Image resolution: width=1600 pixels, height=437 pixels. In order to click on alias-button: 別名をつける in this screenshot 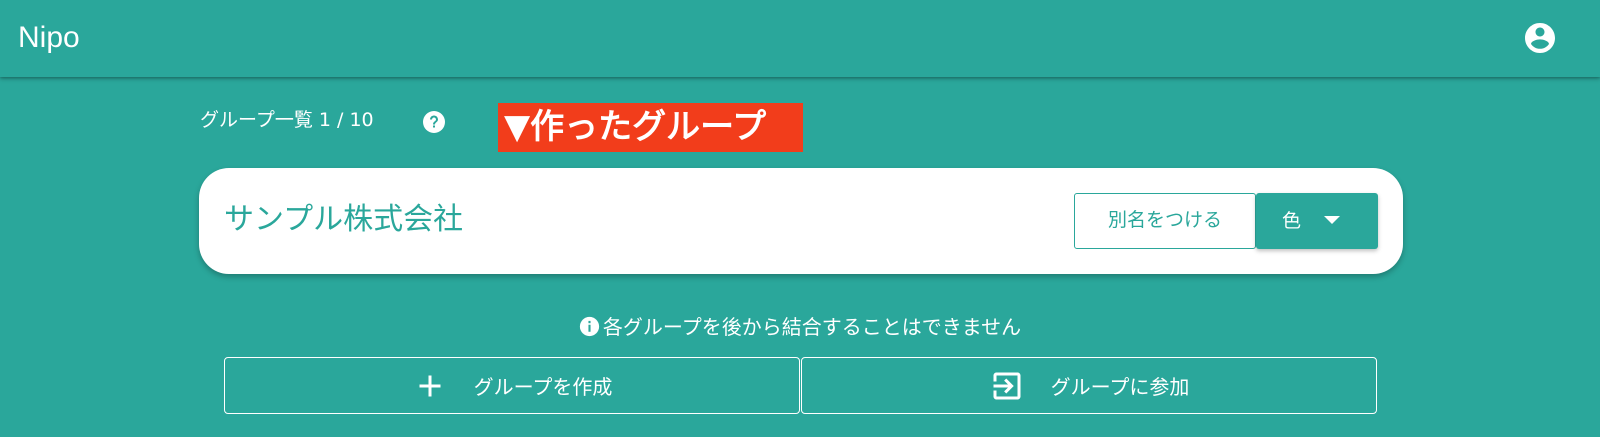, I will do `click(1165, 221)`.